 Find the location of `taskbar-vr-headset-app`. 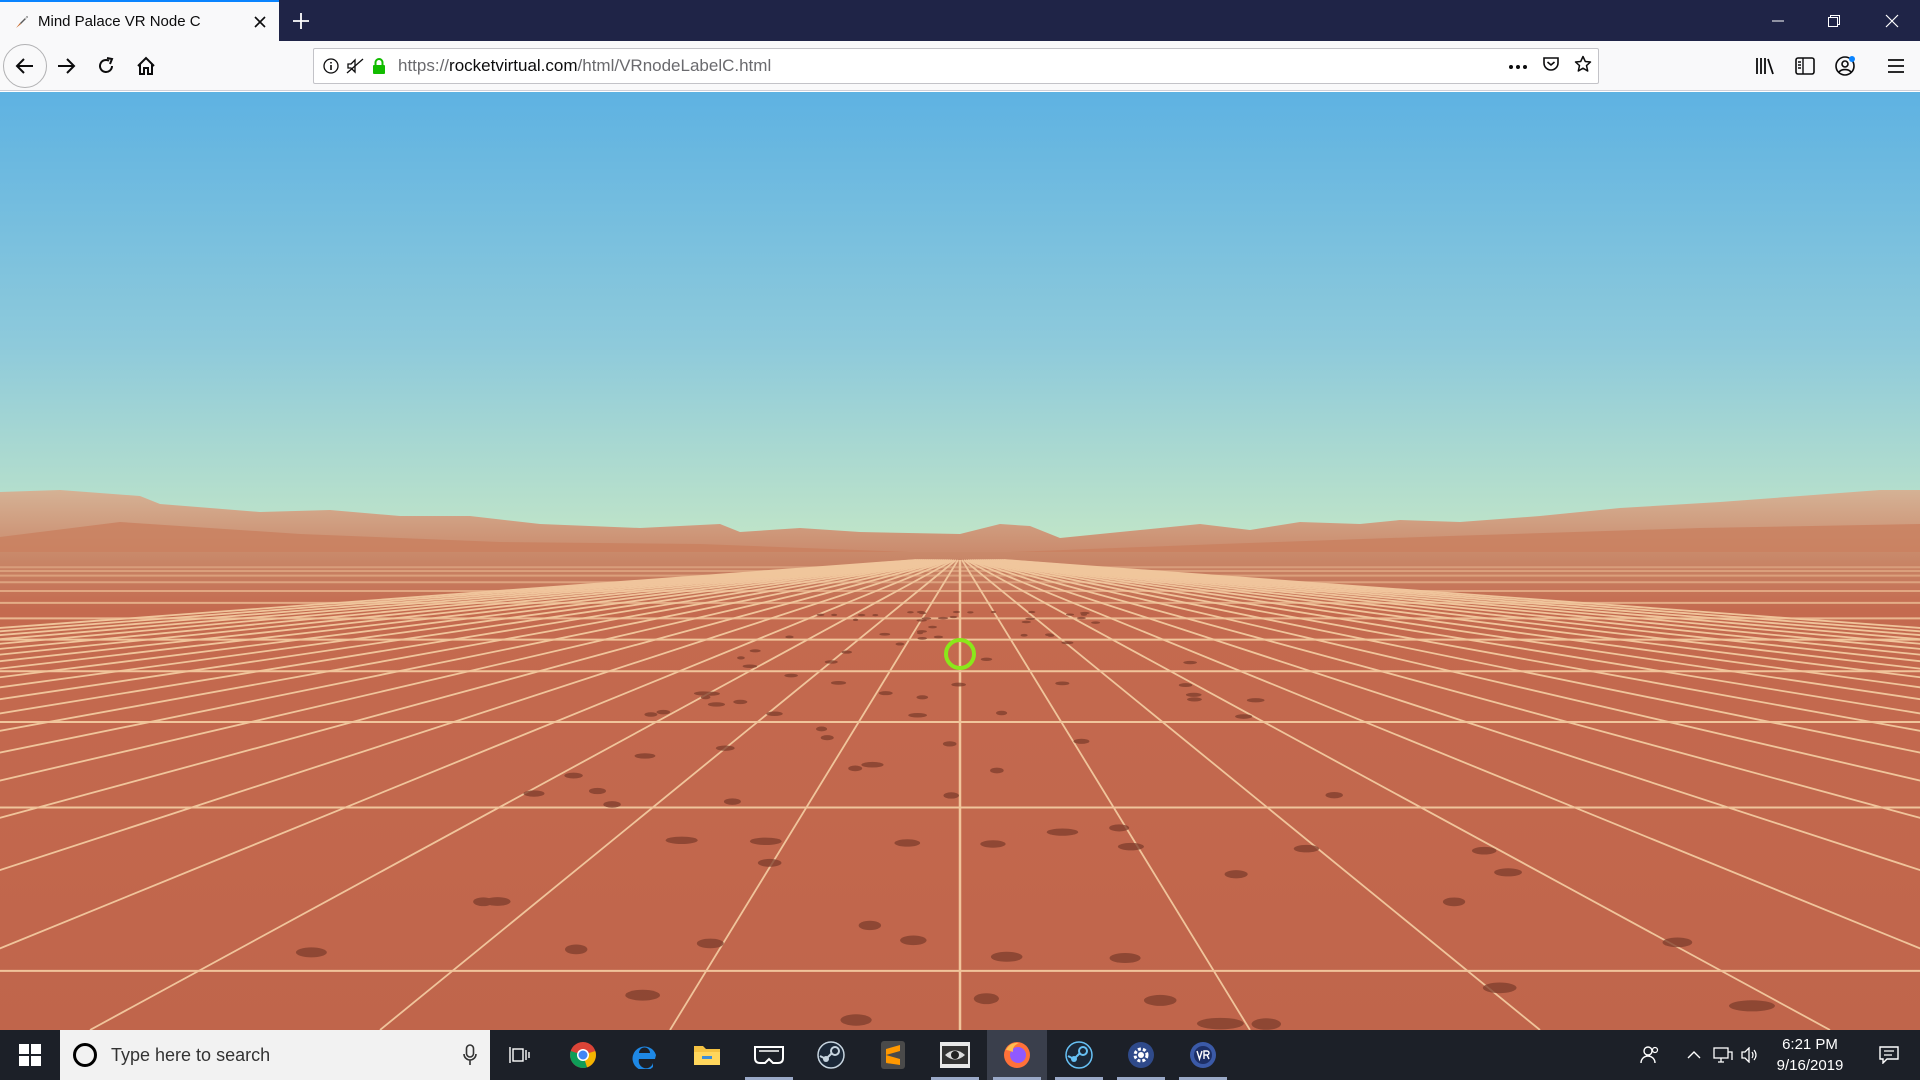

taskbar-vr-headset-app is located at coordinates (769, 1055).